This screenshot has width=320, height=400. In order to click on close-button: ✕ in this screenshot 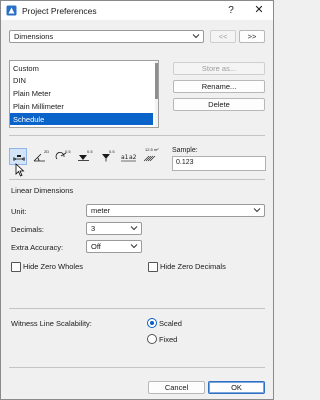, I will do `click(259, 10)`.